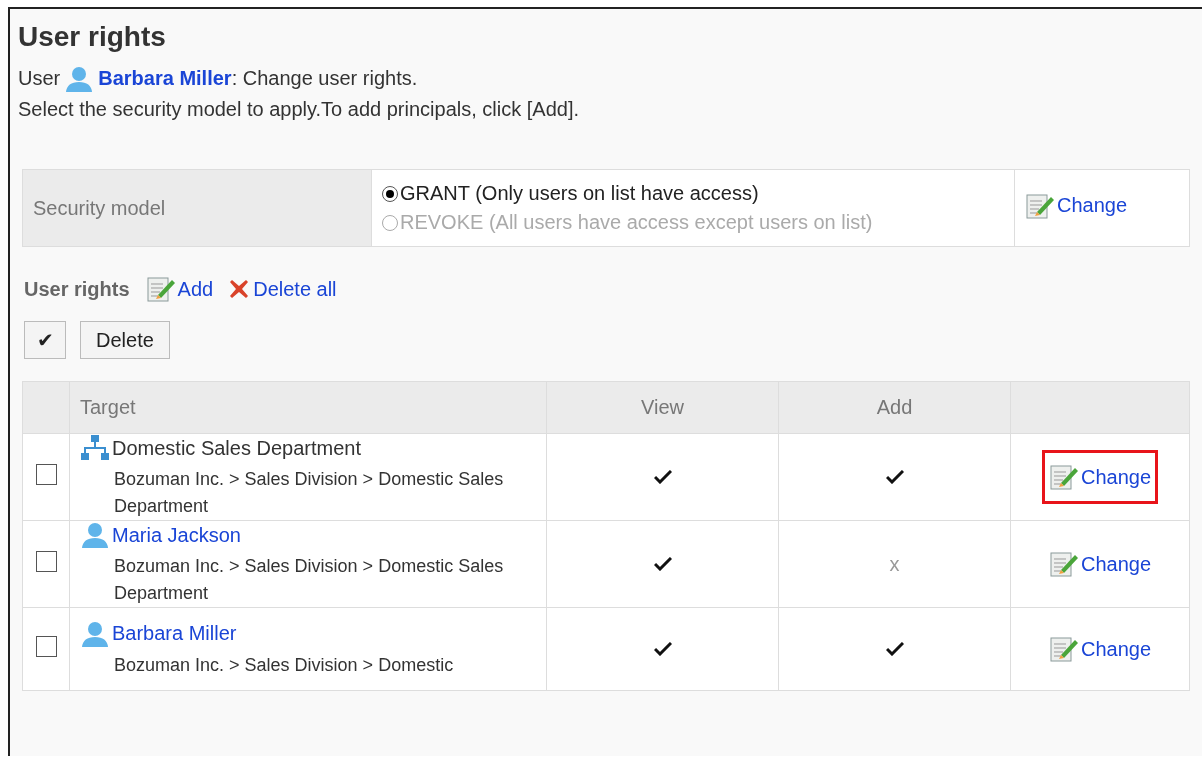 This screenshot has width=1202, height=758. I want to click on instruction-text: Select the security model to apply.To add principals, click [Add]., so click(299, 109).